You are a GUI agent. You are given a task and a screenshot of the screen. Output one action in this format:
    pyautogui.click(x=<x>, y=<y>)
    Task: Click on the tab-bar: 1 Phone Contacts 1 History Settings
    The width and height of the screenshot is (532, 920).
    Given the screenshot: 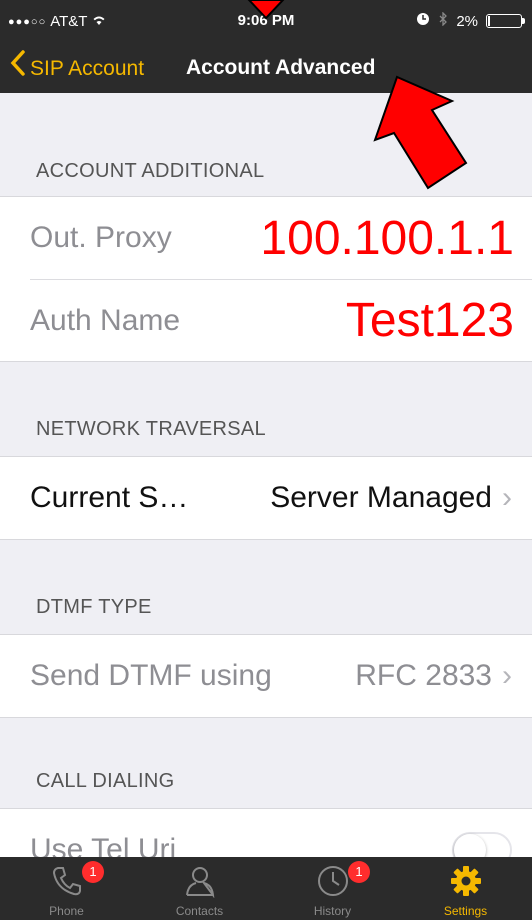 What is the action you would take?
    pyautogui.click(x=266, y=888)
    